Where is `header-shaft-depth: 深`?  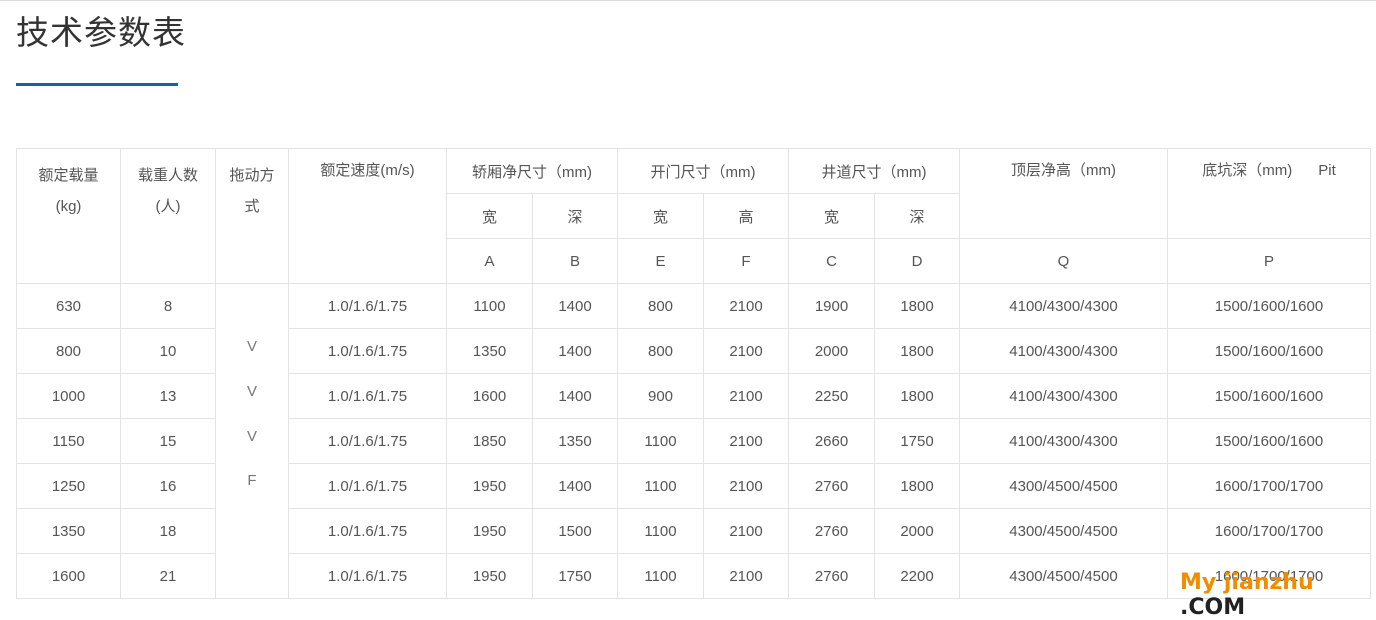 header-shaft-depth: 深 is located at coordinates (917, 216).